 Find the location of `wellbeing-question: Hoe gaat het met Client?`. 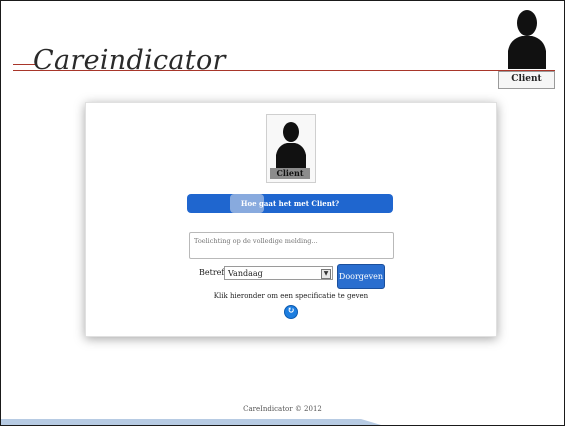

wellbeing-question: Hoe gaat het met Client? is located at coordinates (290, 203).